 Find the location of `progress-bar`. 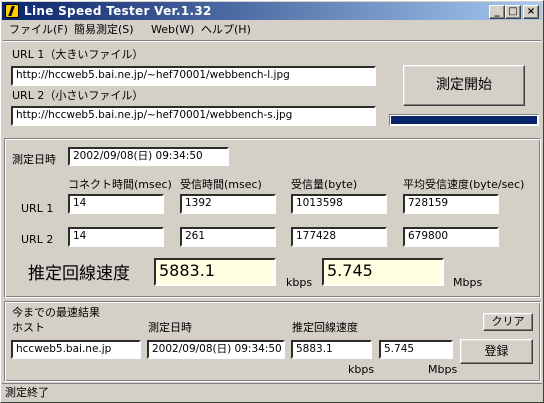

progress-bar is located at coordinates (464, 120).